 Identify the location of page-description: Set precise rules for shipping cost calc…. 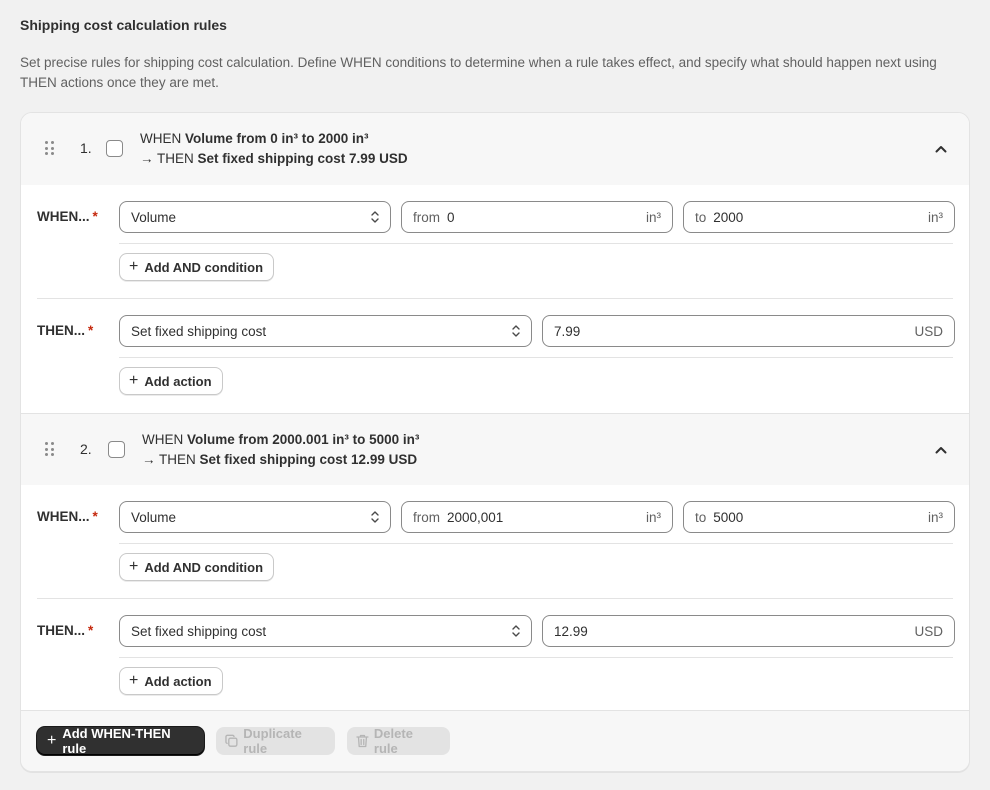
(478, 72).